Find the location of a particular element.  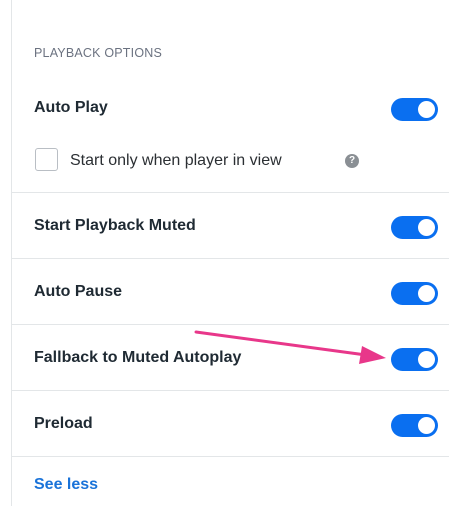

help-icon: ? is located at coordinates (352, 161).